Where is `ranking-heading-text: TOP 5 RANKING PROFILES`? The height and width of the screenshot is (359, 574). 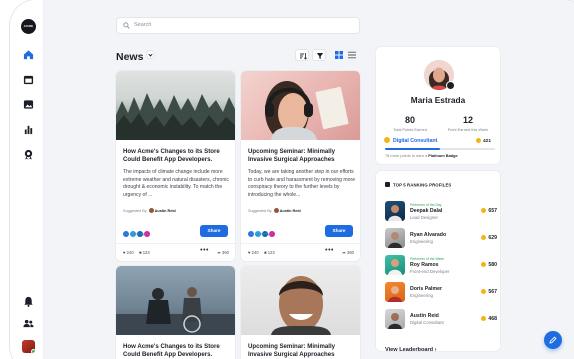
ranking-heading-text: TOP 5 RANKING PROFILES is located at coordinates (422, 185).